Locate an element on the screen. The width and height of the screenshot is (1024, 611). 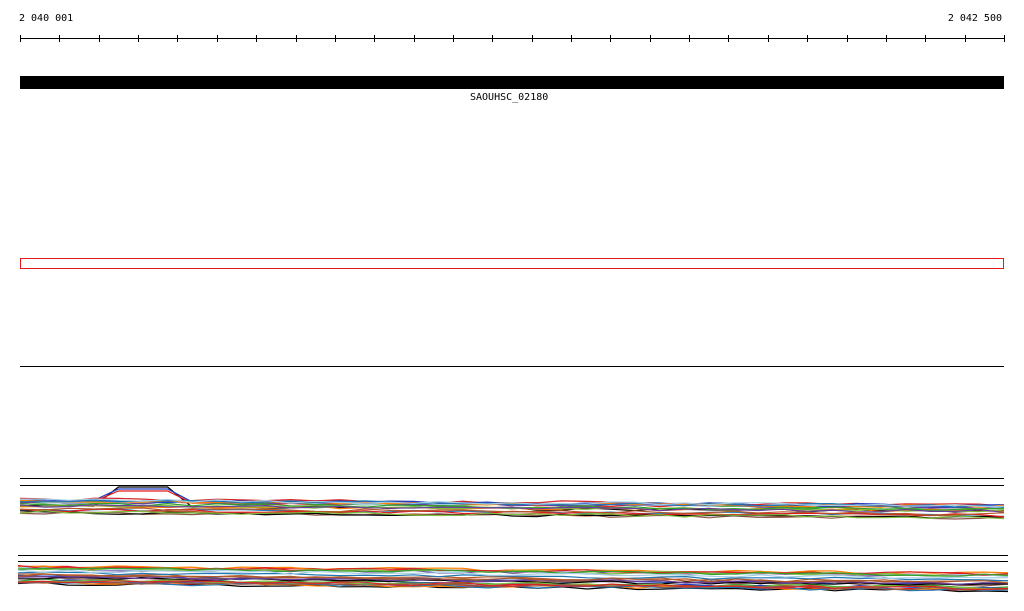
expression-profiles-lower is located at coordinates (513, 578).